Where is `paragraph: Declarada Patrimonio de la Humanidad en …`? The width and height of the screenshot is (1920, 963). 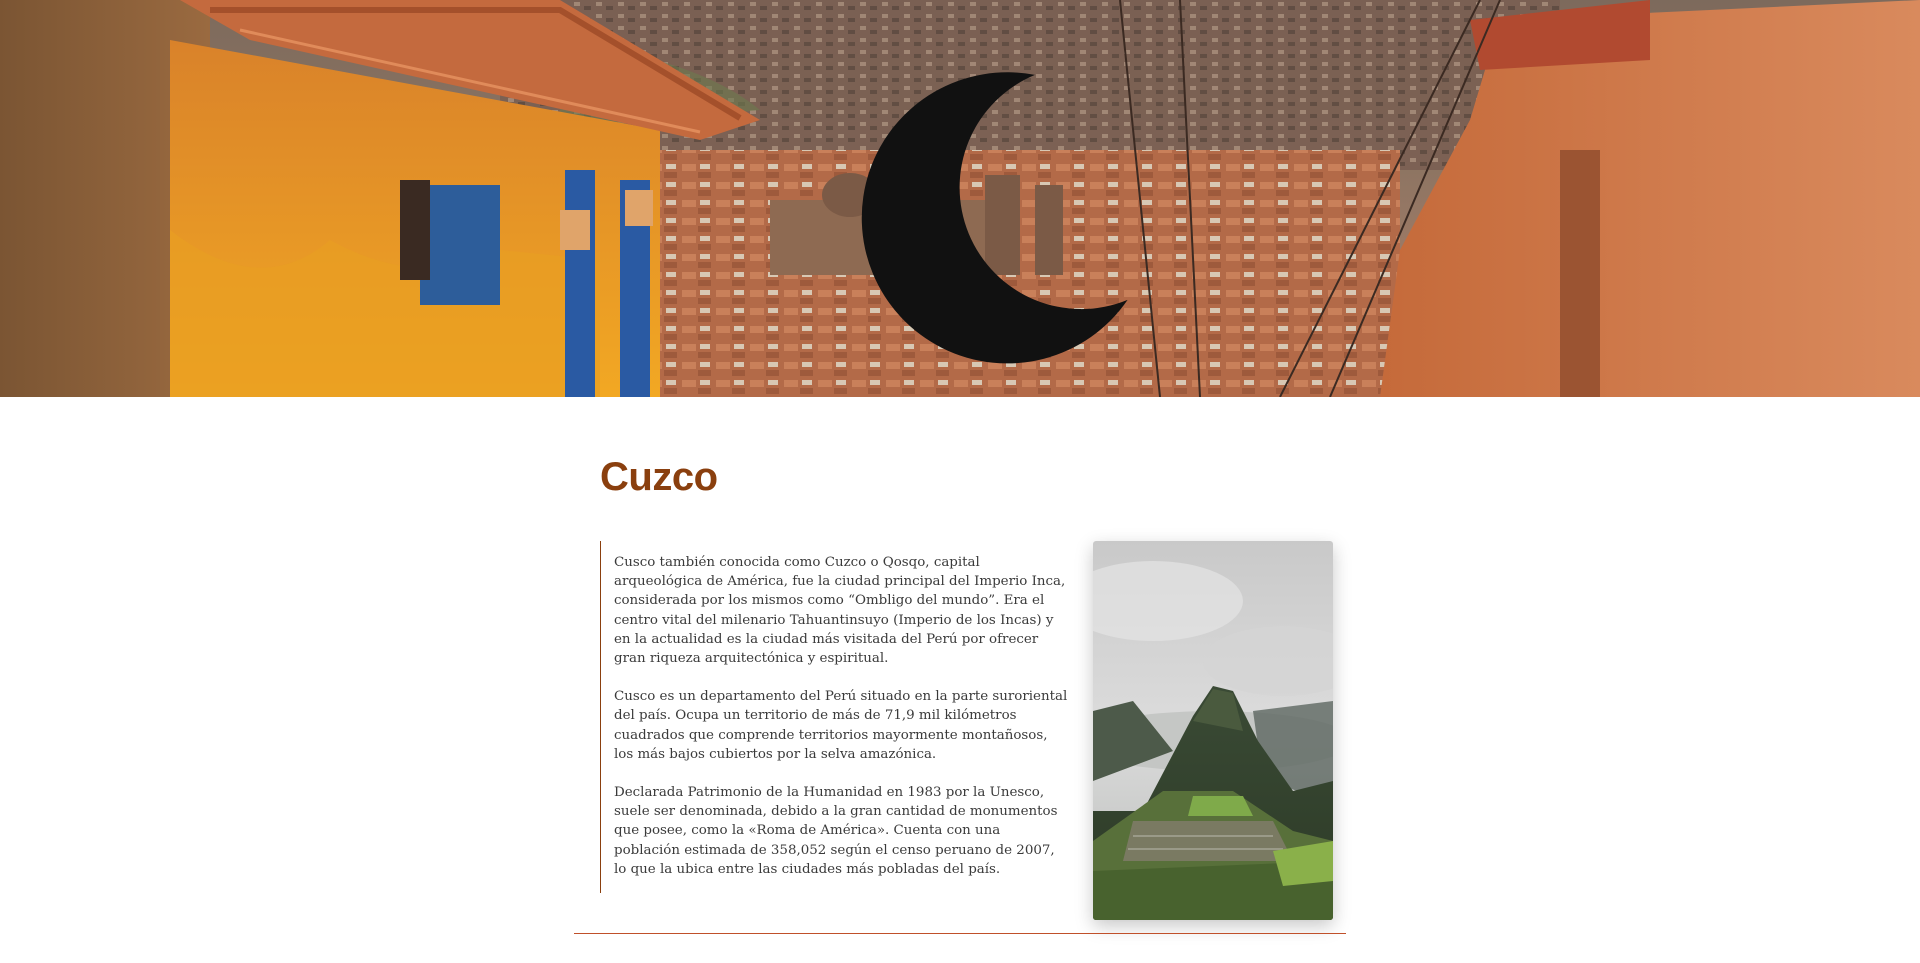
paragraph: Declarada Patrimonio de la Humanidad en … is located at coordinates (836, 831).